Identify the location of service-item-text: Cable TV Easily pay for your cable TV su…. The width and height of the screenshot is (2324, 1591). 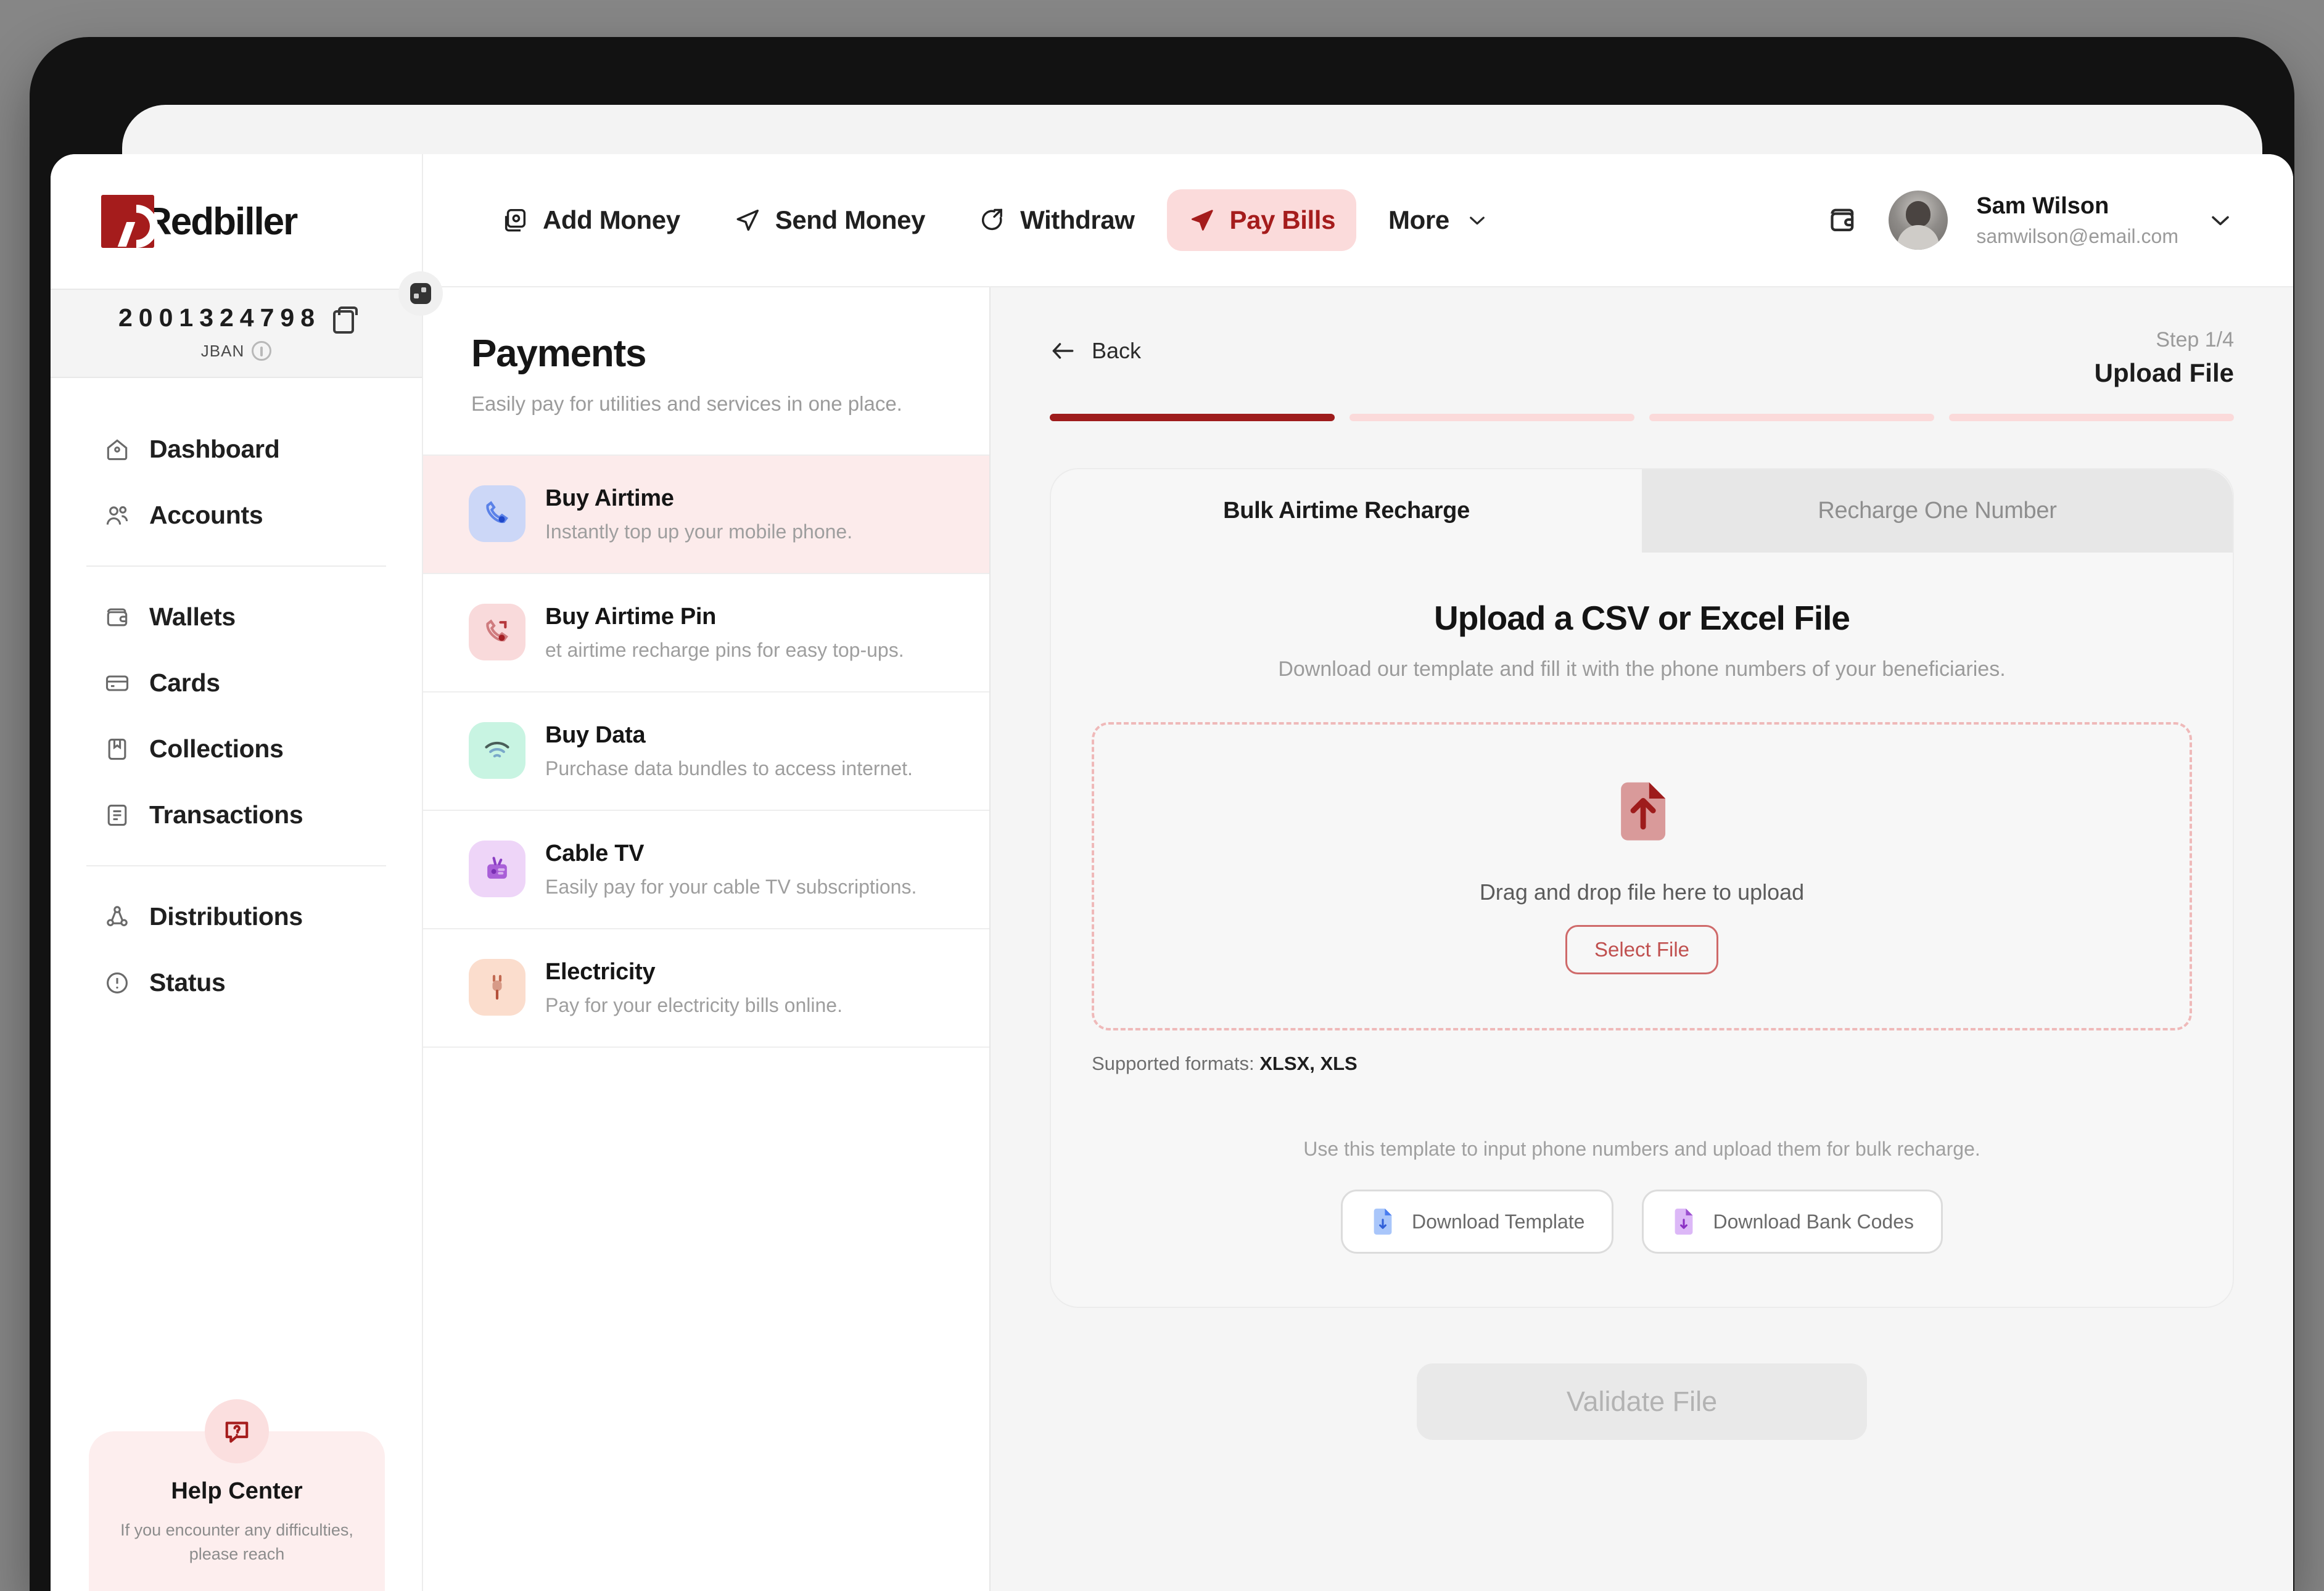
(731, 869).